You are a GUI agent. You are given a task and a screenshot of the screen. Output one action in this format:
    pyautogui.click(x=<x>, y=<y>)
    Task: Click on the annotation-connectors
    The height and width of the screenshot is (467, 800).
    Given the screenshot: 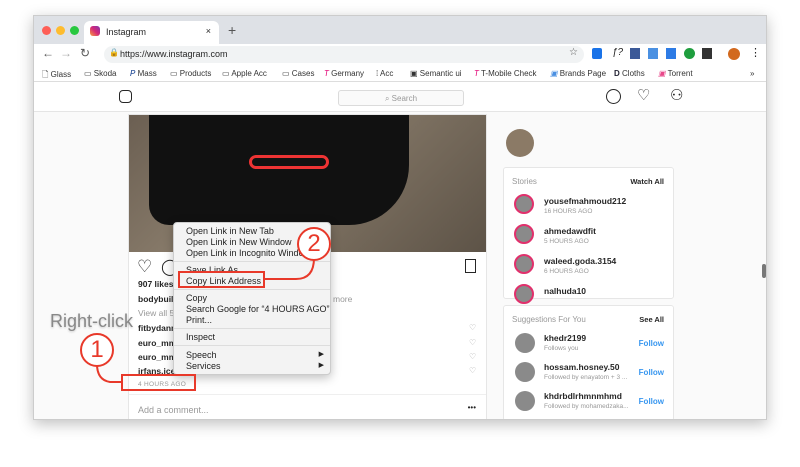 What is the action you would take?
    pyautogui.click(x=205, y=320)
    